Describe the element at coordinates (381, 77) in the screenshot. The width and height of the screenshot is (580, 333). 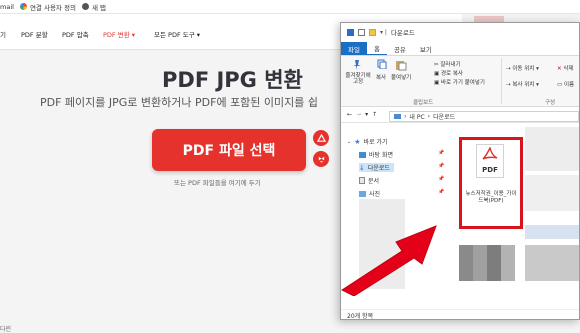
I see `copy-button: 복사` at that location.